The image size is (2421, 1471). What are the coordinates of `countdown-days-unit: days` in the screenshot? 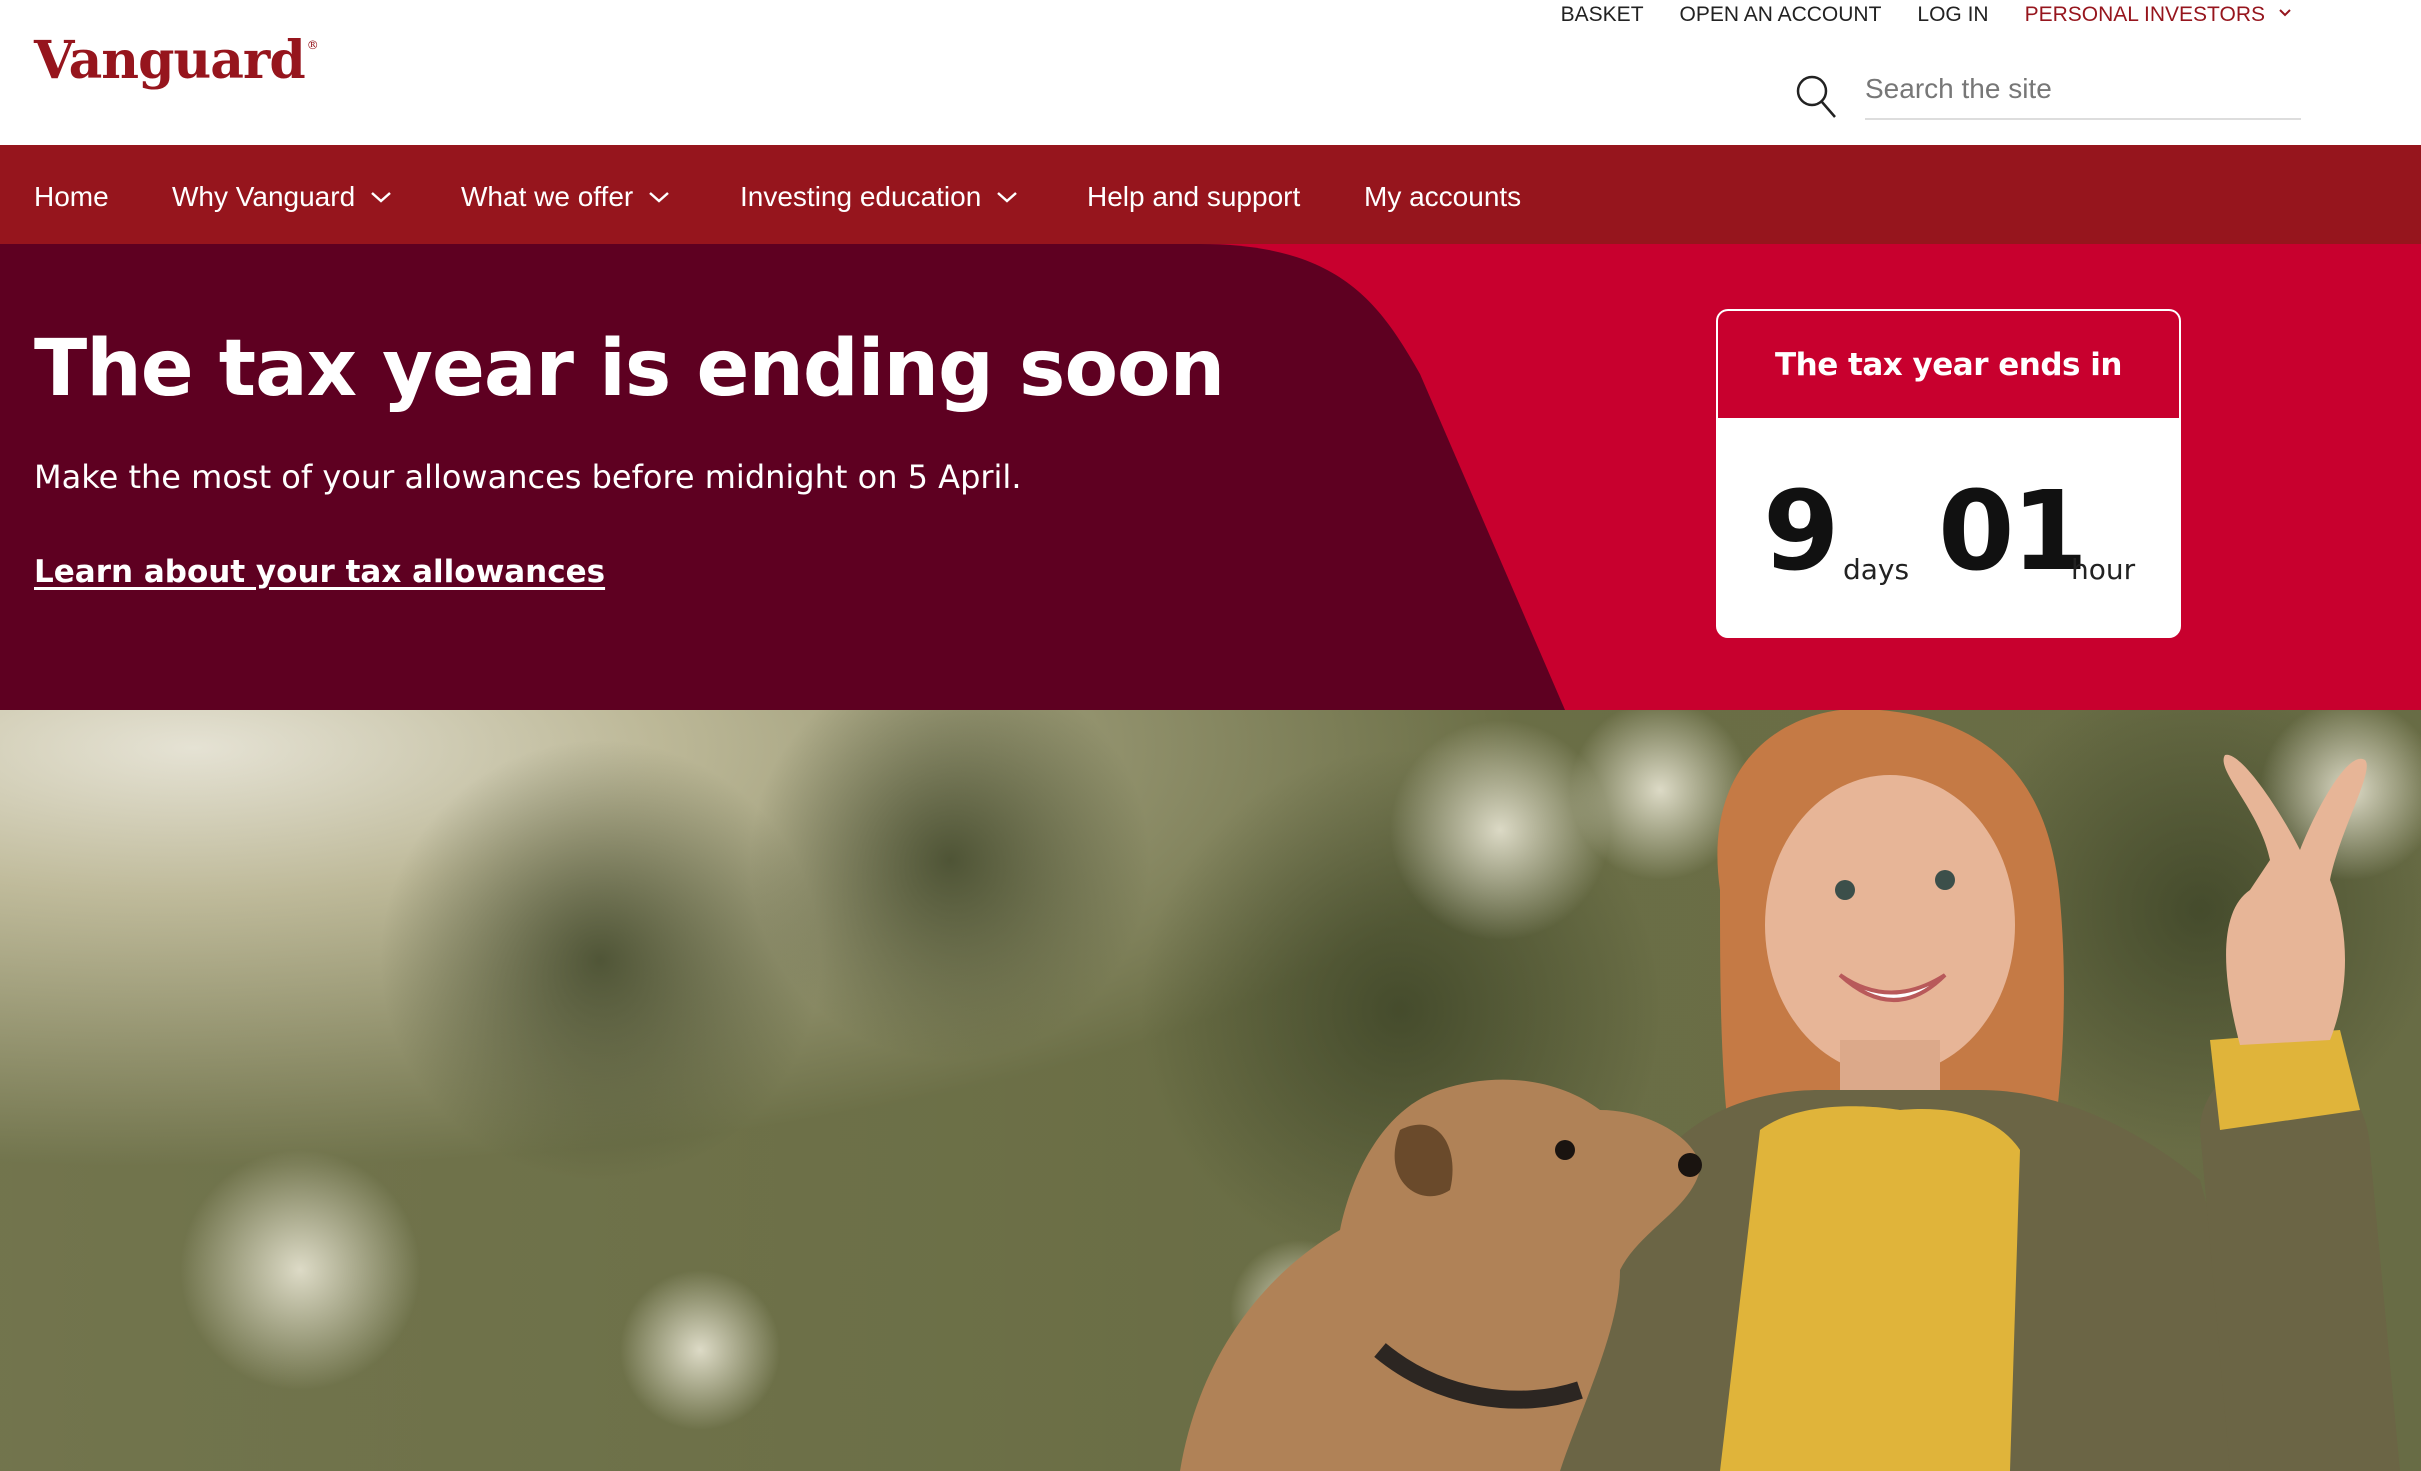 It's located at (1876, 569).